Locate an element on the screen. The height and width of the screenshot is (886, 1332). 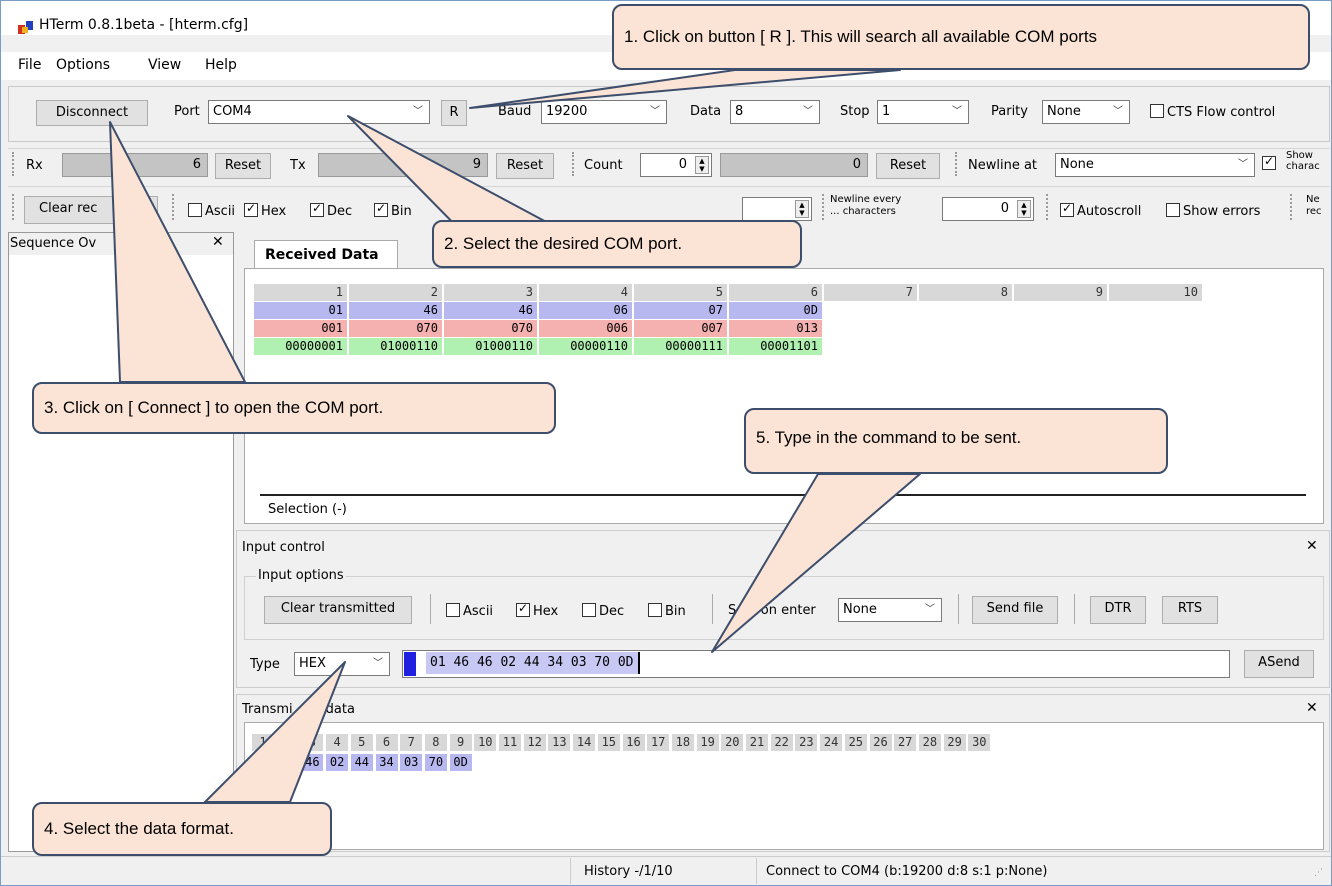
show-chars-checkbox is located at coordinates (1270, 162).